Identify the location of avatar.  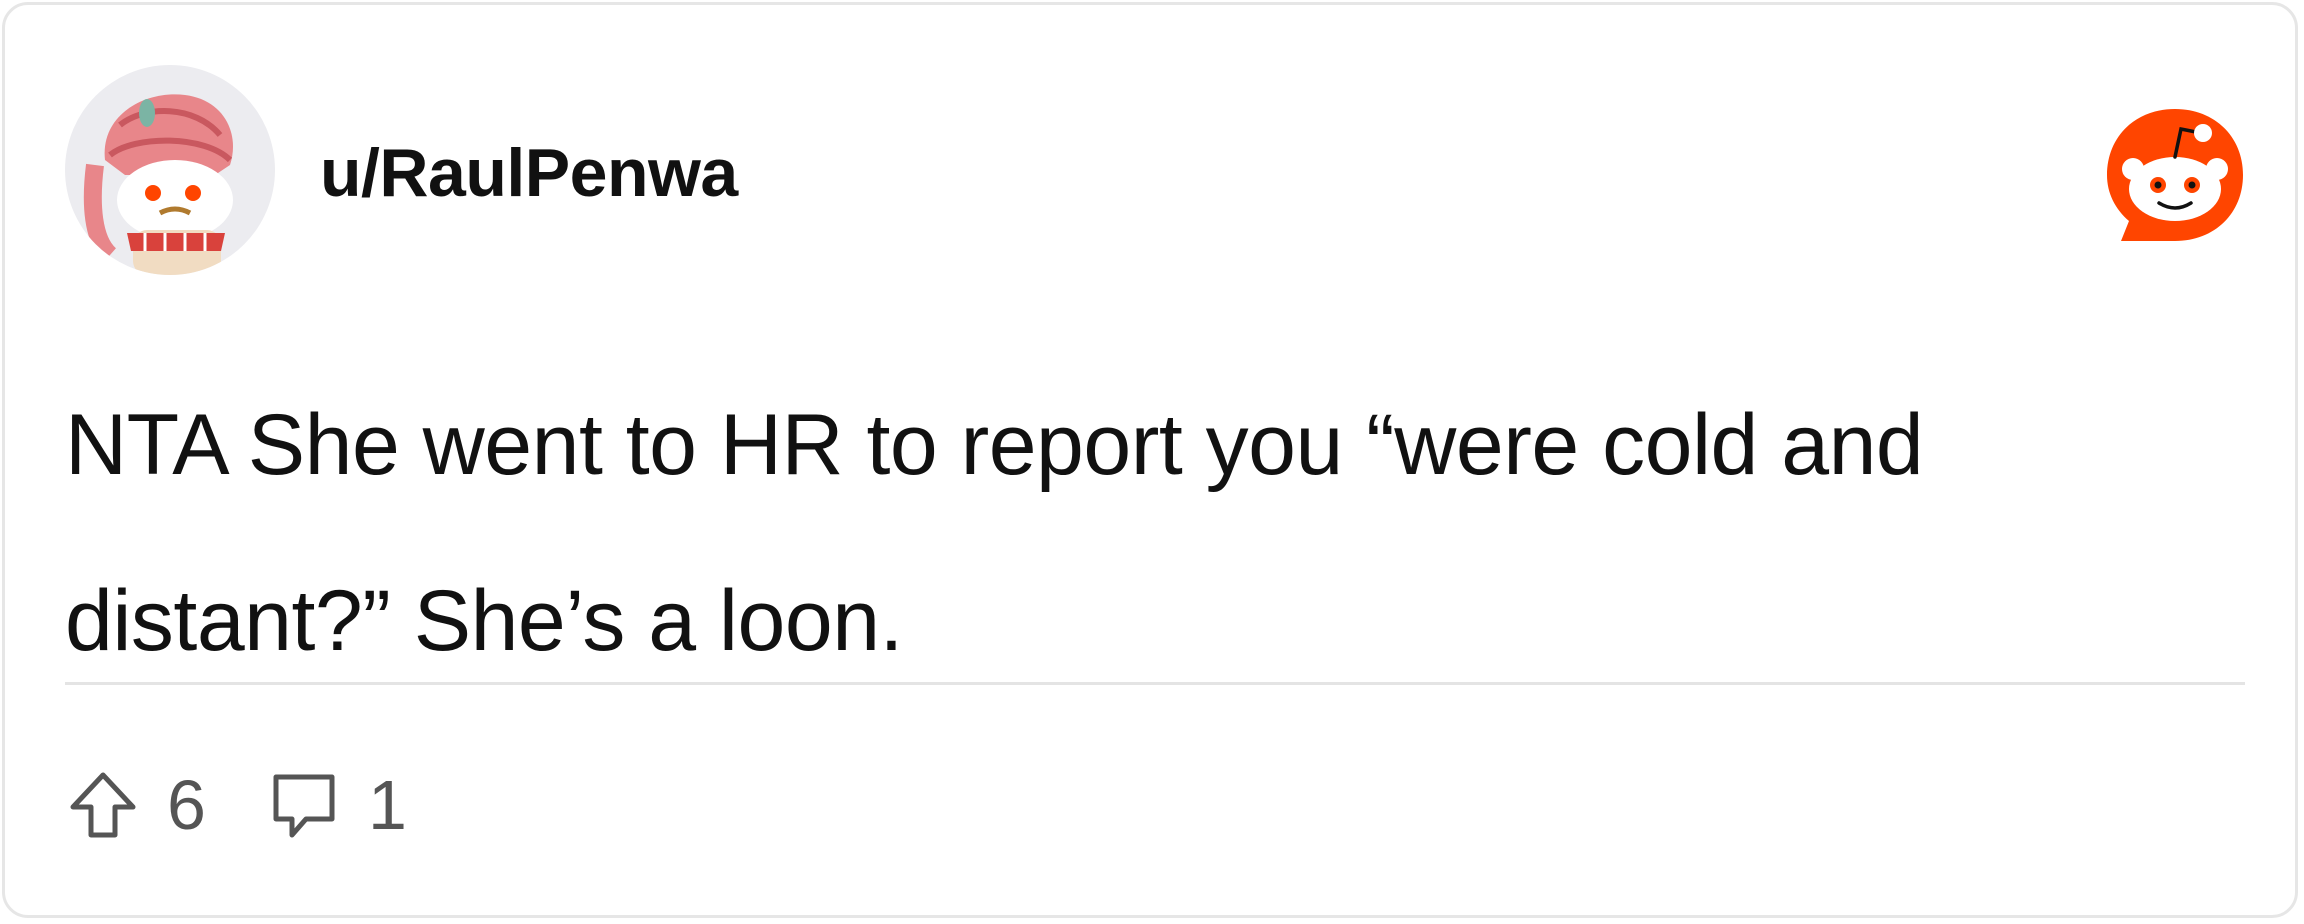
(170, 170).